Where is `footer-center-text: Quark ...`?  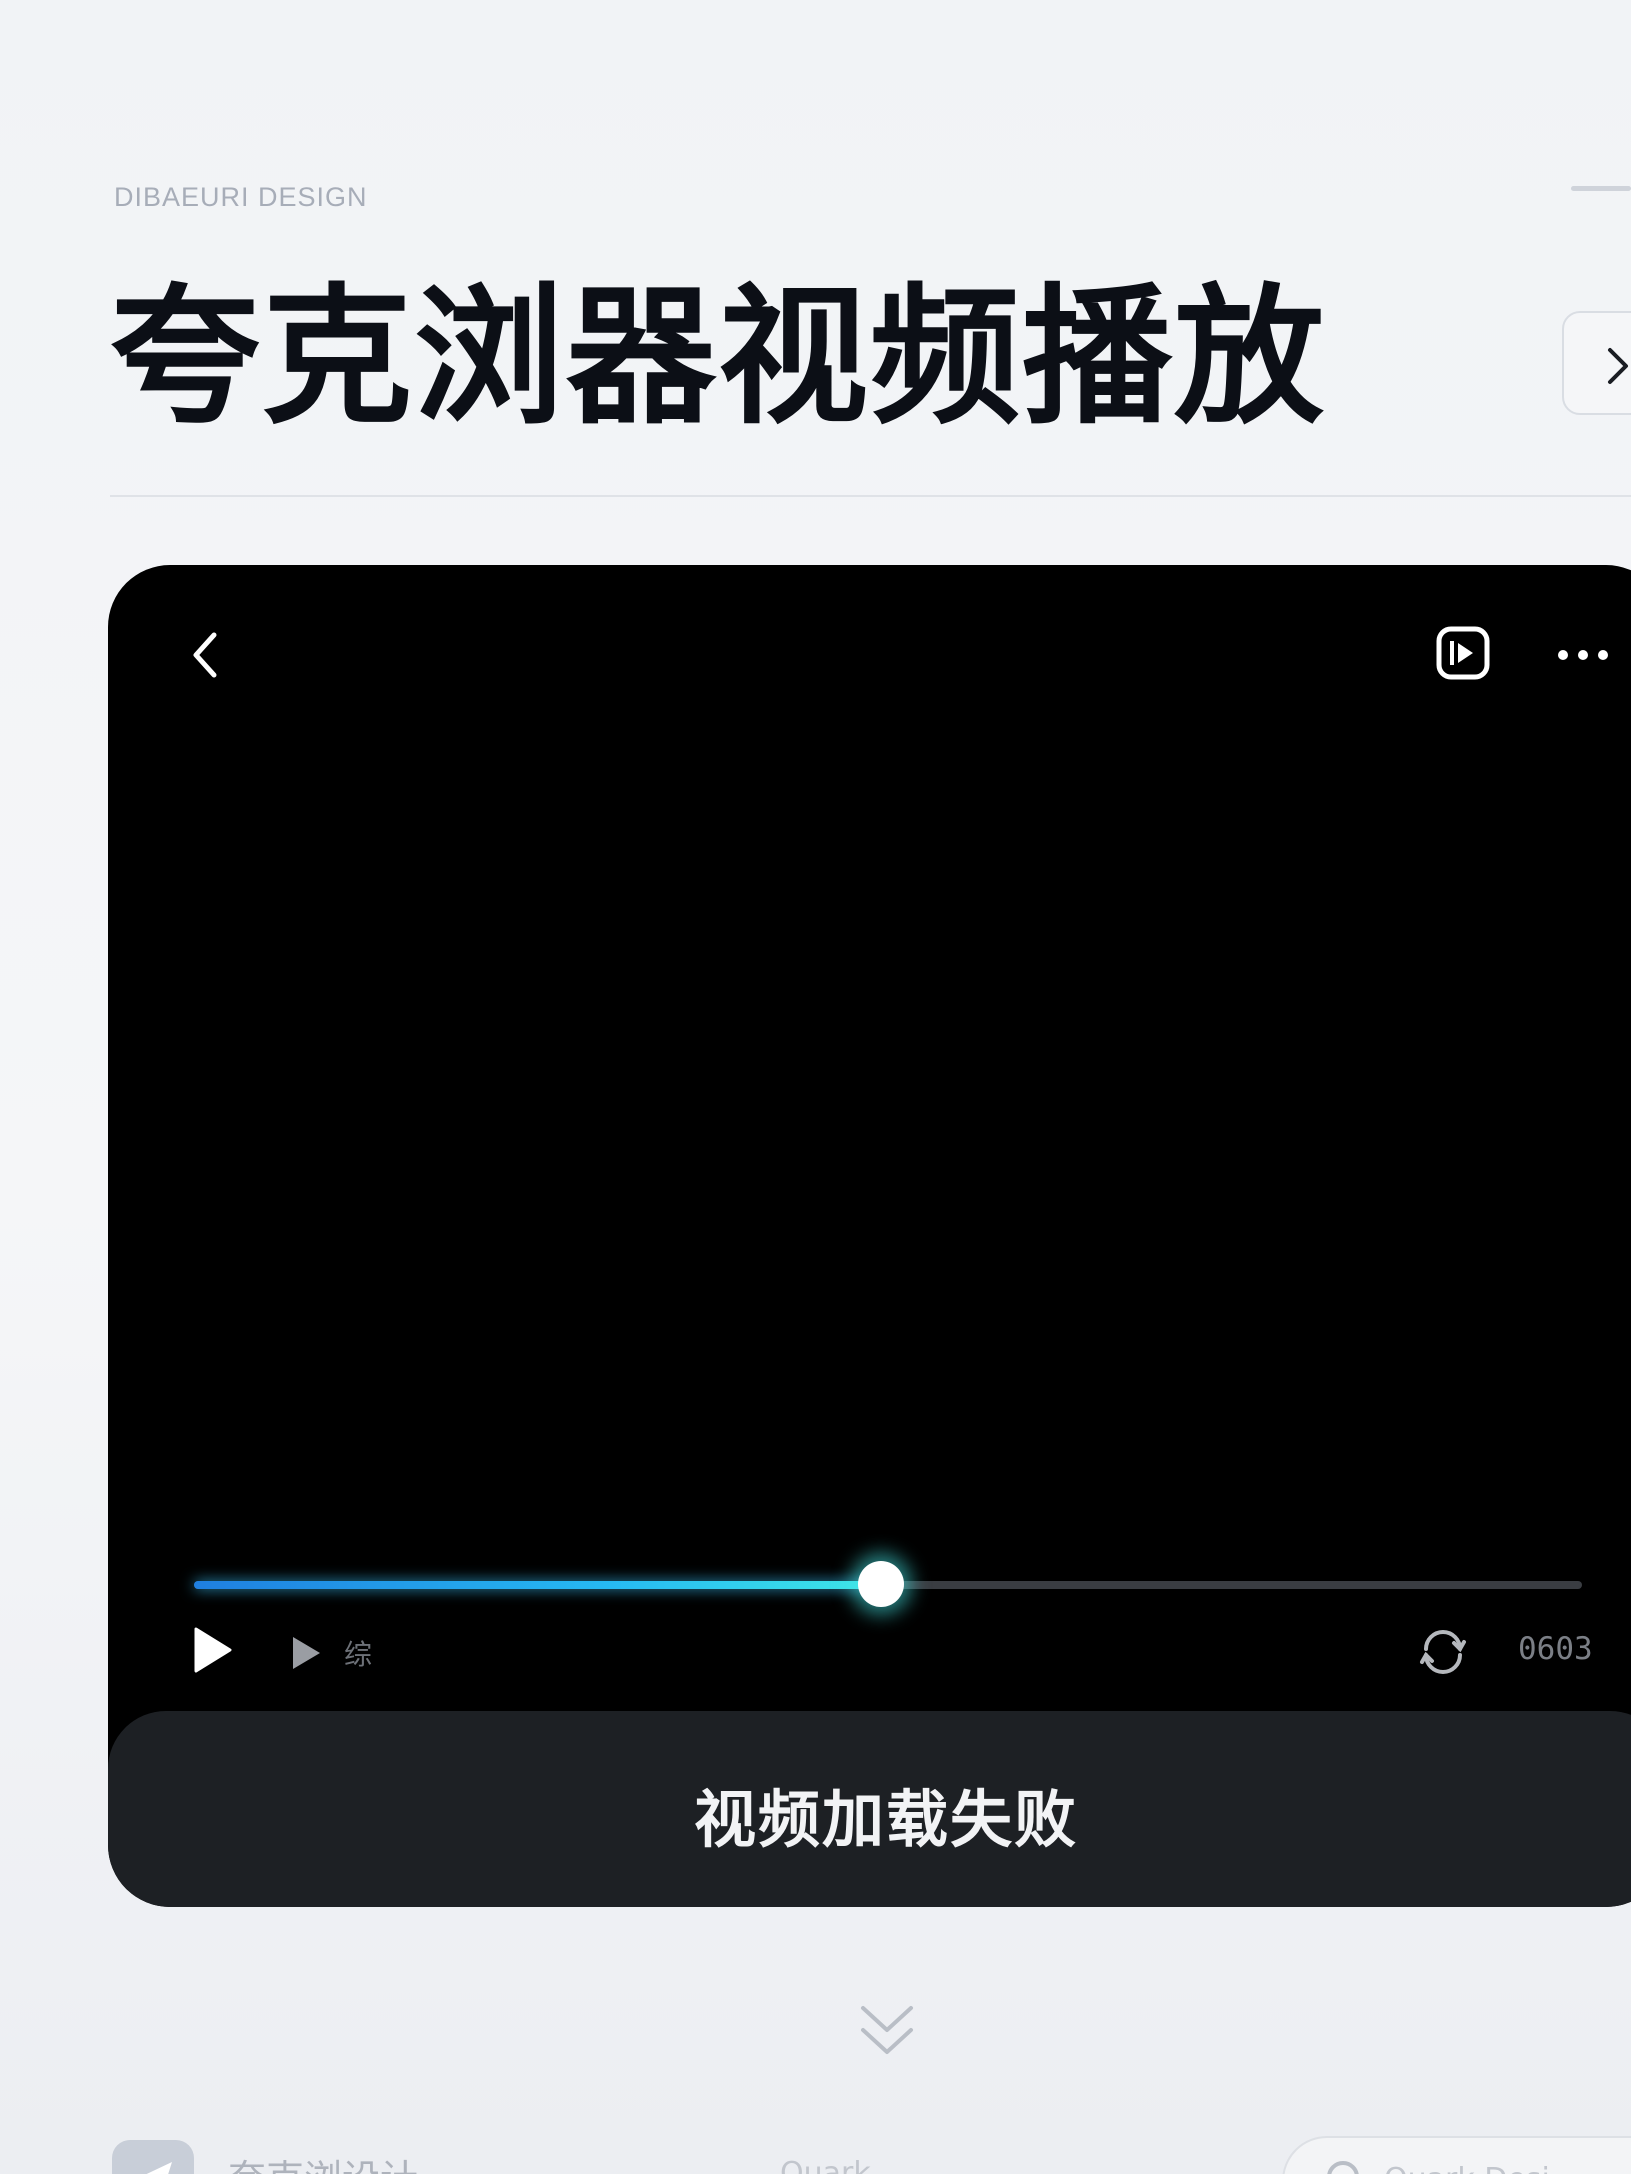 footer-center-text: Quark ... is located at coordinates (844, 2165).